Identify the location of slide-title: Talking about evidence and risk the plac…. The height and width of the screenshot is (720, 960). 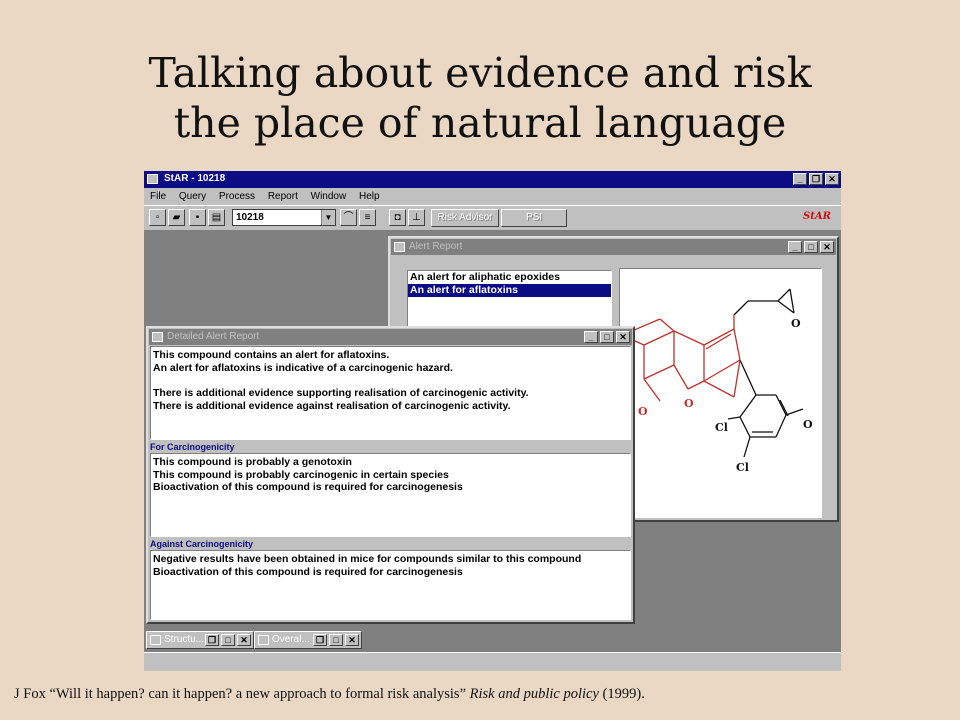
(480, 98).